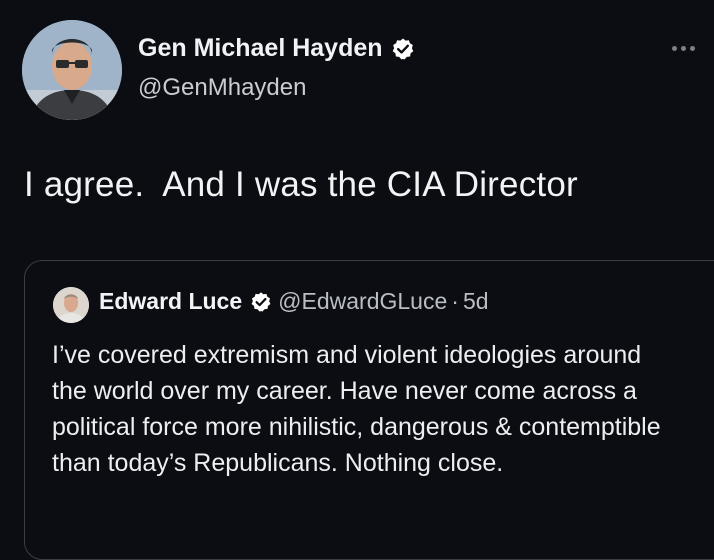 The height and width of the screenshot is (560, 714). What do you see at coordinates (71, 305) in the screenshot?
I see `quoted-author-avatar` at bounding box center [71, 305].